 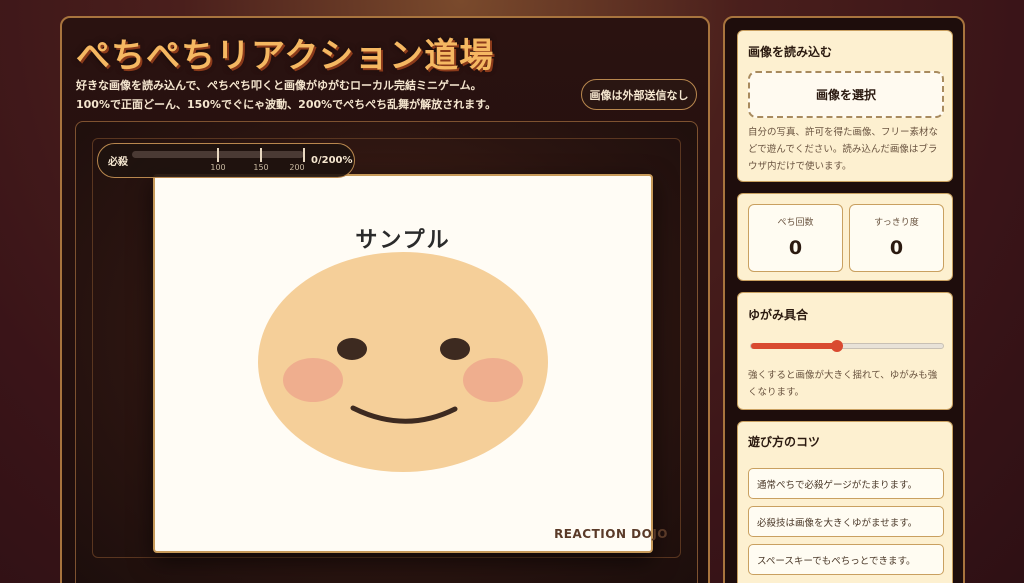 What do you see at coordinates (778, 315) in the screenshot?
I see `distortion-title: ゆがみ具合` at bounding box center [778, 315].